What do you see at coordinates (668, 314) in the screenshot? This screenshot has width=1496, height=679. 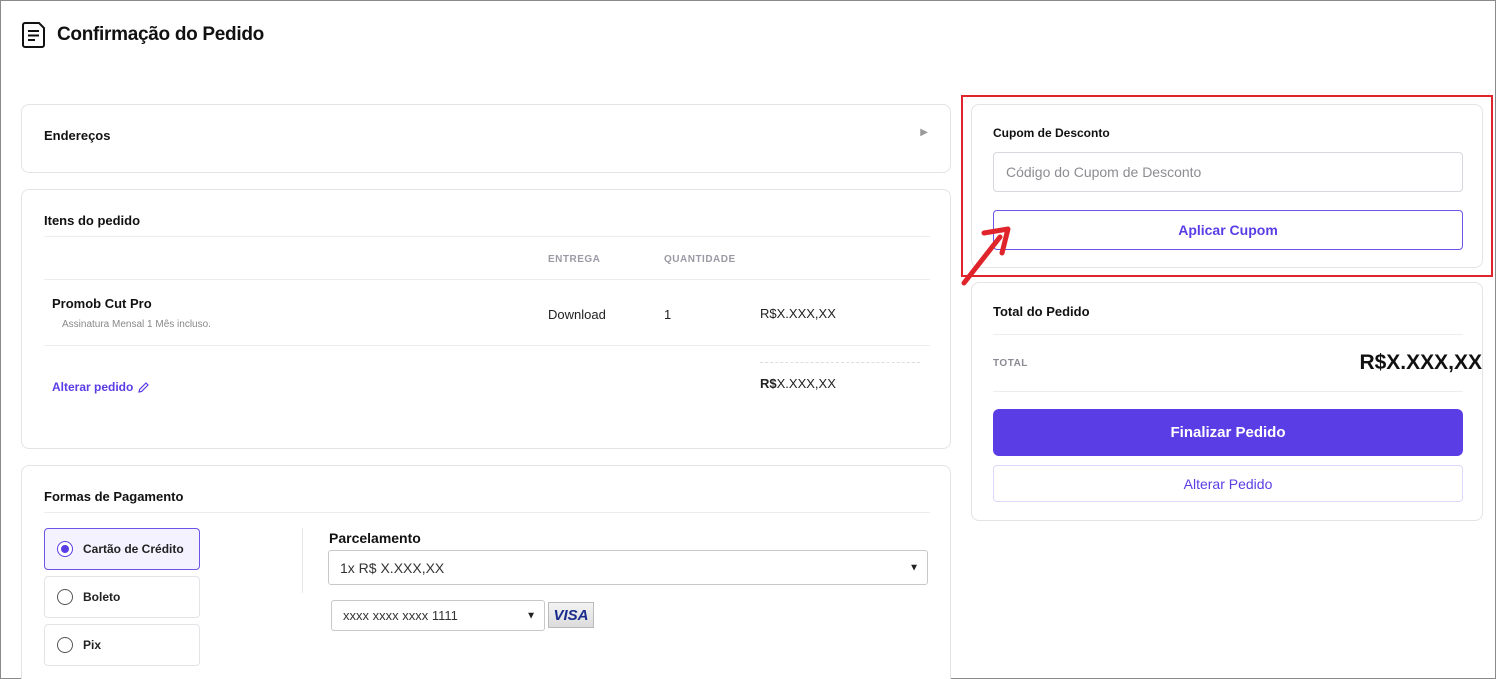 I see `product-quantity: 1` at bounding box center [668, 314].